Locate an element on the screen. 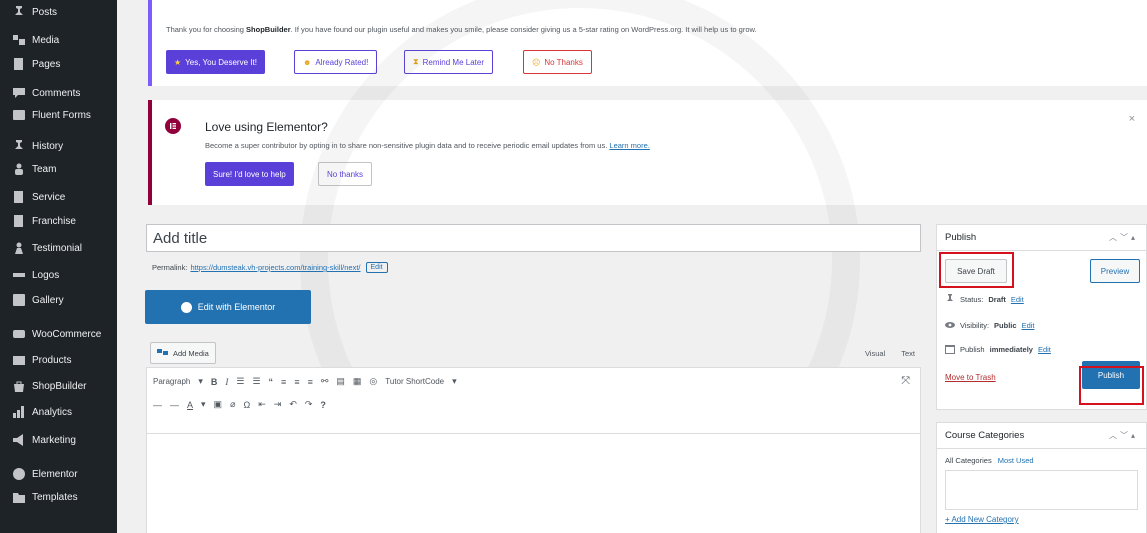  tab-all-categories: All Categories is located at coordinates (968, 460).